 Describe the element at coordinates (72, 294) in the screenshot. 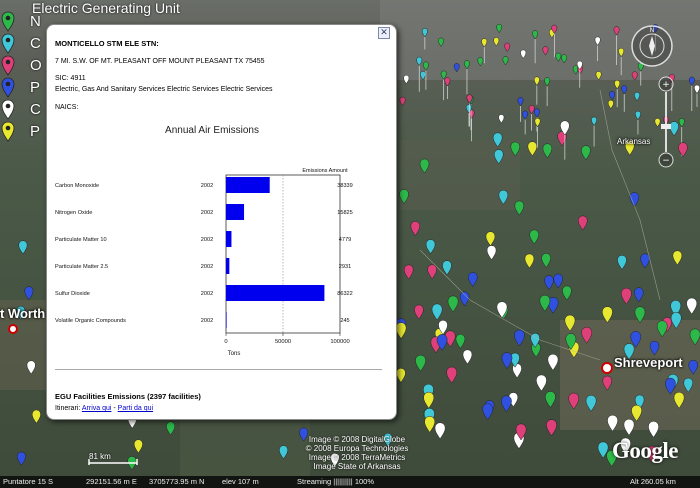

I see `chart-category-label: Sulfur Dioxide` at that location.